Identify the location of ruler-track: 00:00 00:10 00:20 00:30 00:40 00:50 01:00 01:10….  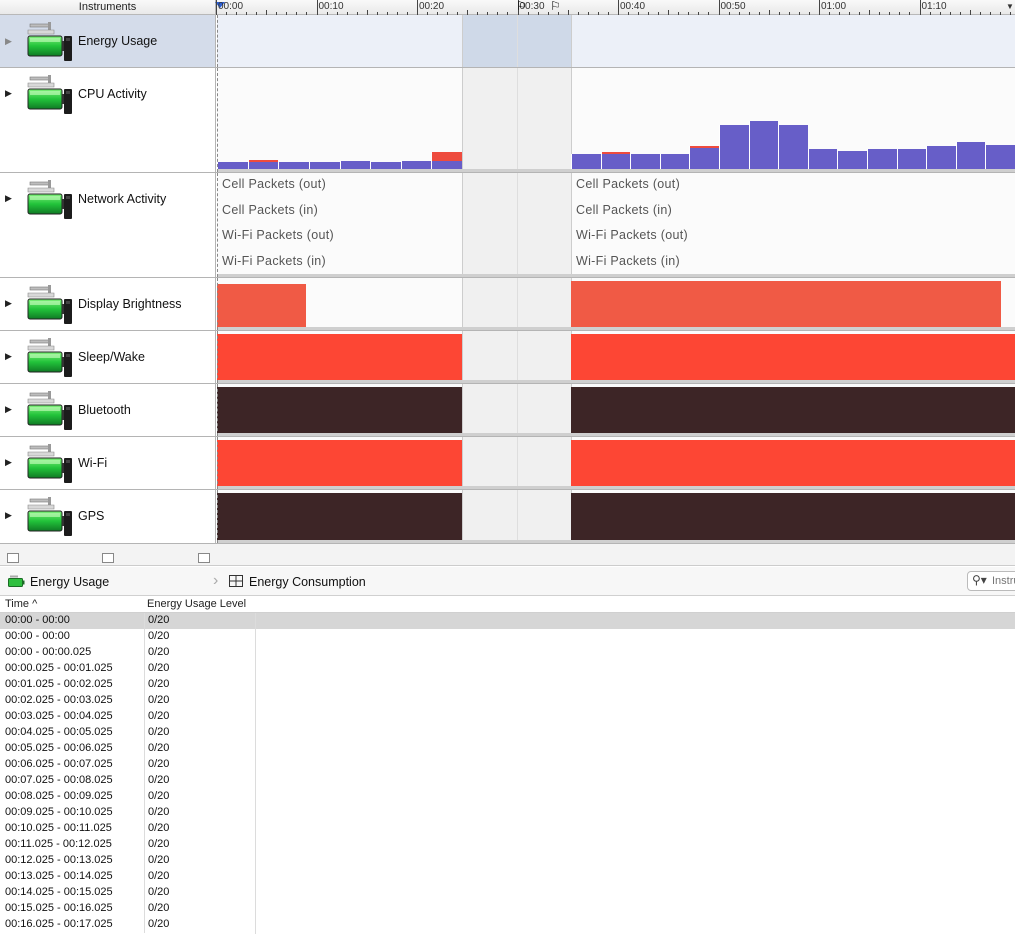
(615, 7).